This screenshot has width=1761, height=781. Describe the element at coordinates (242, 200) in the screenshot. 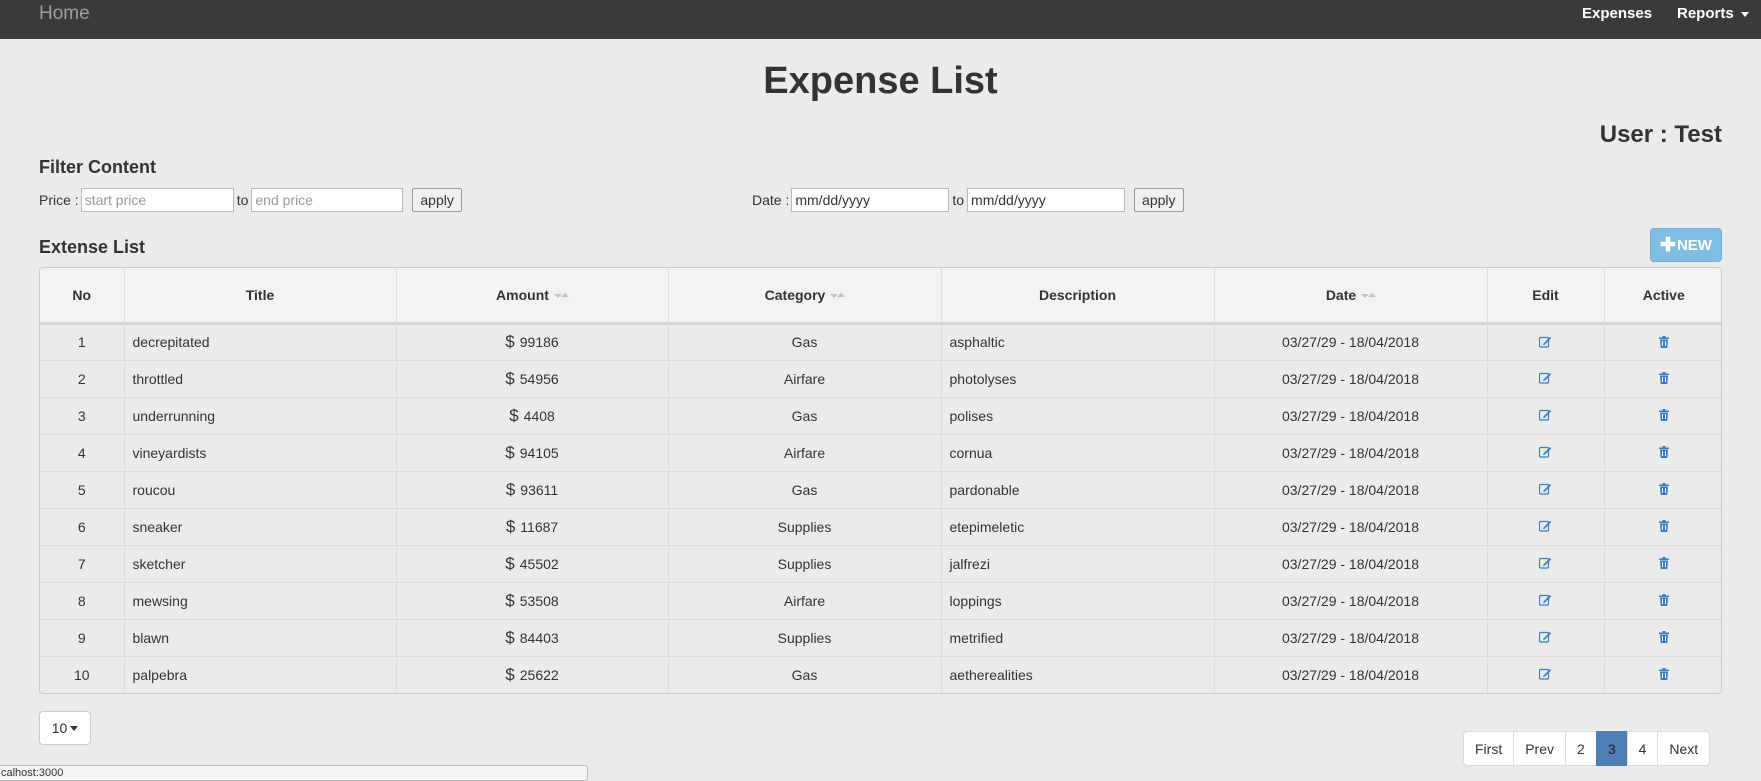

I see `price-to-label: to` at that location.